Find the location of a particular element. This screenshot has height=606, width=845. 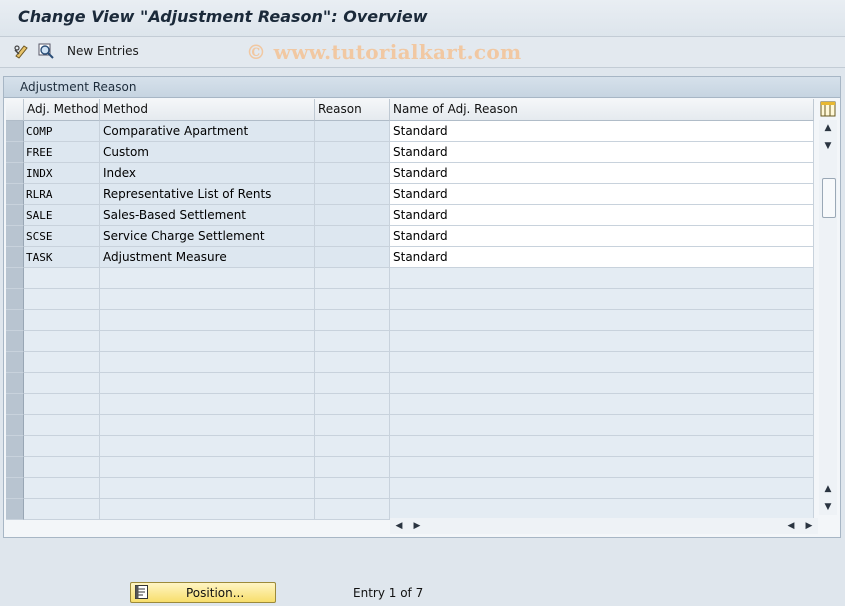

table-row: INDX Index Standard is located at coordinates (410, 173).